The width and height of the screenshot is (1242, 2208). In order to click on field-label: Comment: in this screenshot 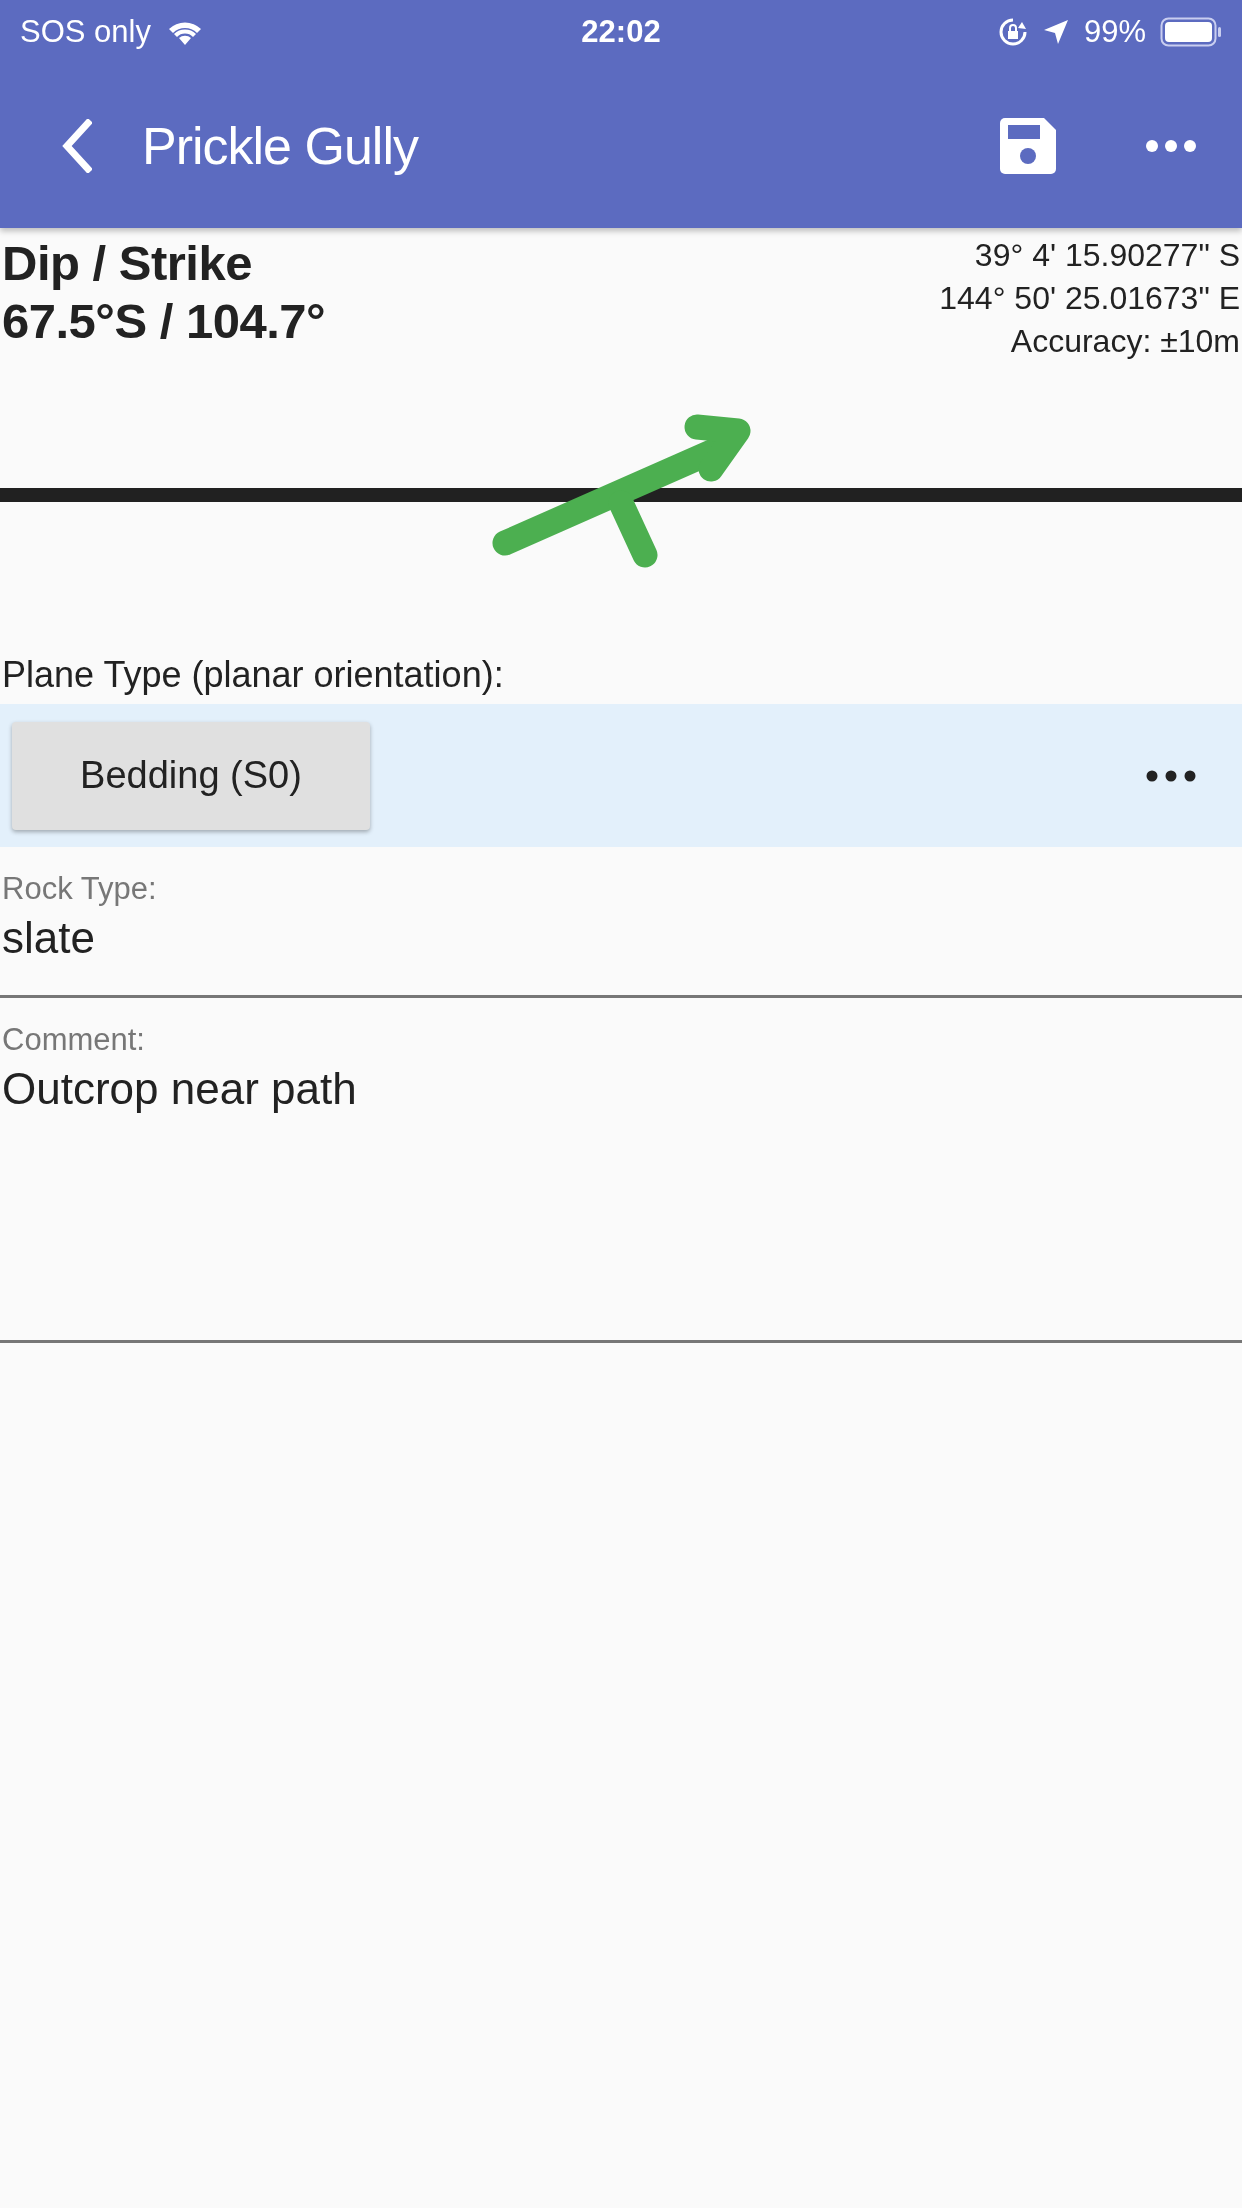, I will do `click(74, 1040)`.